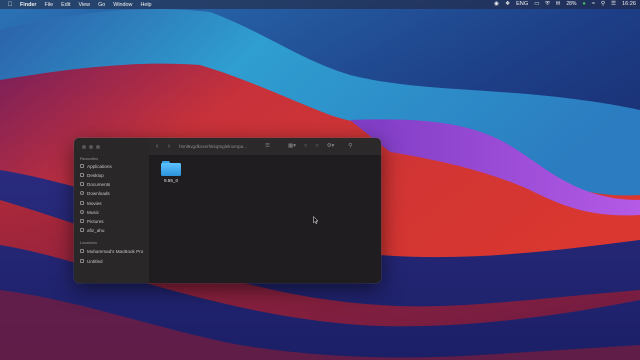  I want to click on forward-button: ›, so click(169, 146).